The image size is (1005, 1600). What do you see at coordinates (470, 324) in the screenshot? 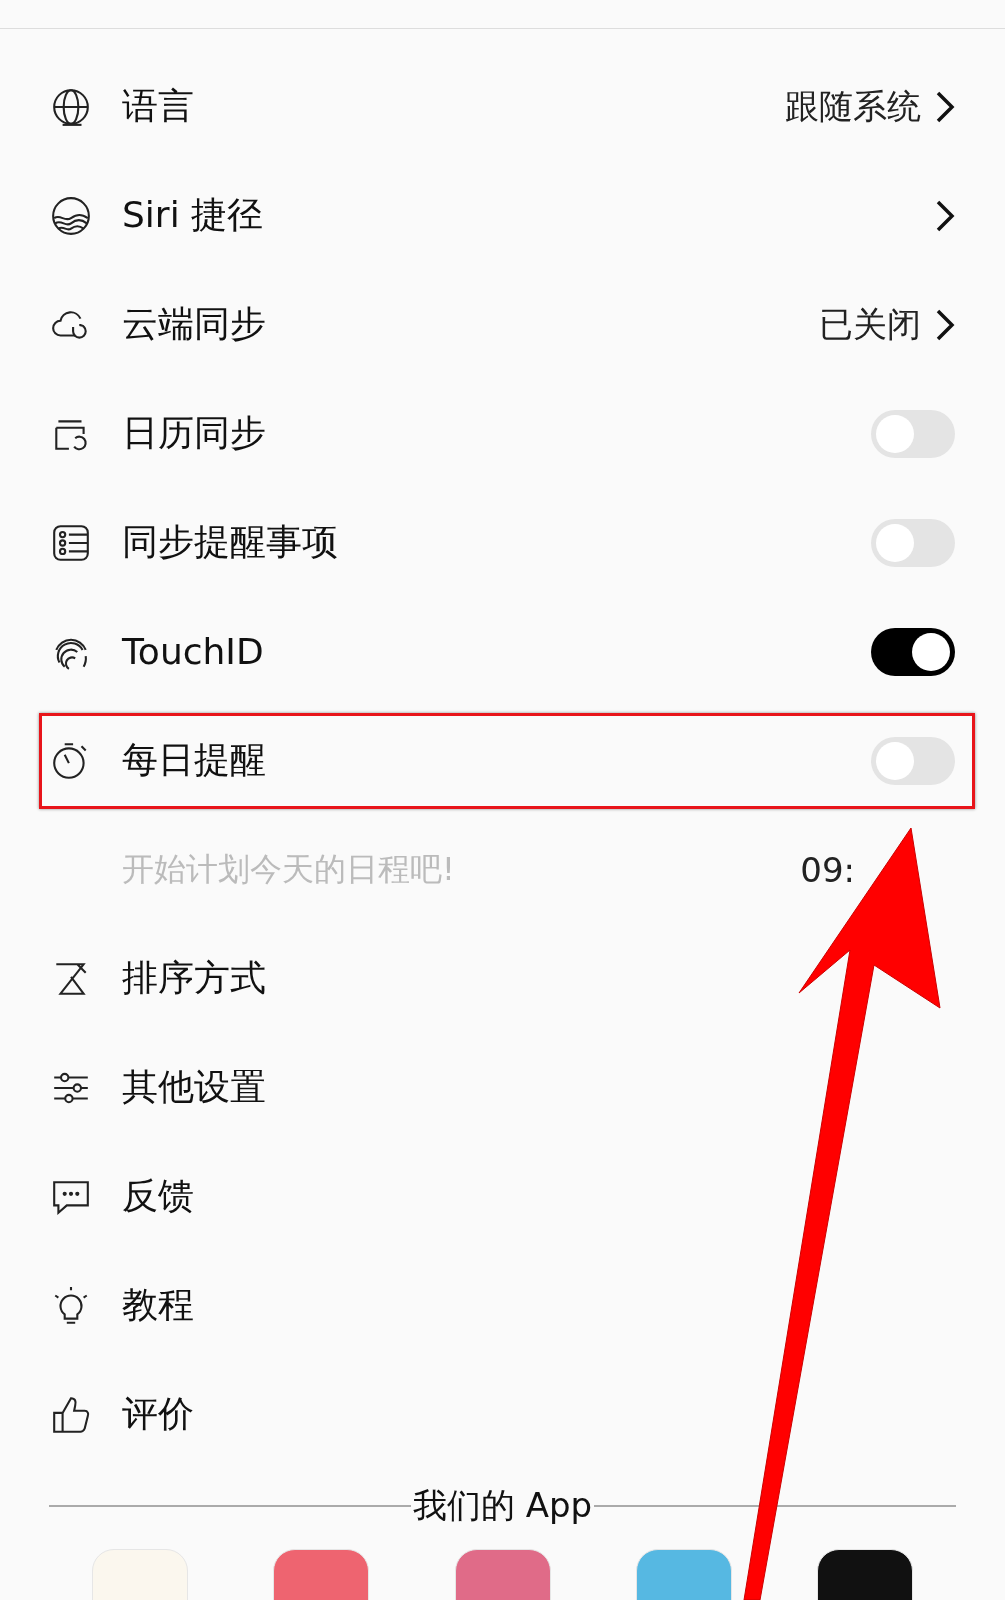
I see `setting-label: 云端同步` at bounding box center [470, 324].